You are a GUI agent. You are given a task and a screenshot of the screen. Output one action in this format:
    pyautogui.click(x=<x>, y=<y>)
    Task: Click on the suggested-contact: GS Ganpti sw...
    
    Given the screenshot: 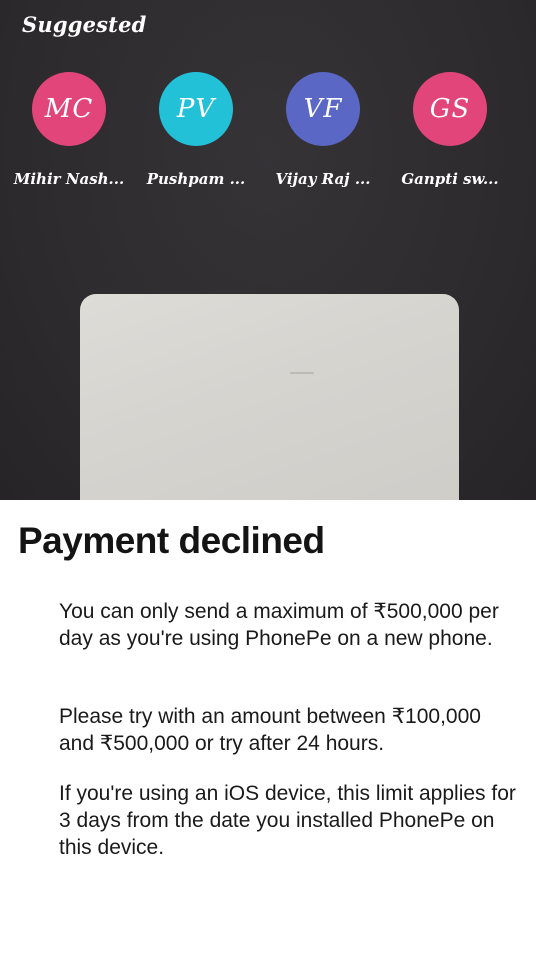 What is the action you would take?
    pyautogui.click(x=450, y=130)
    